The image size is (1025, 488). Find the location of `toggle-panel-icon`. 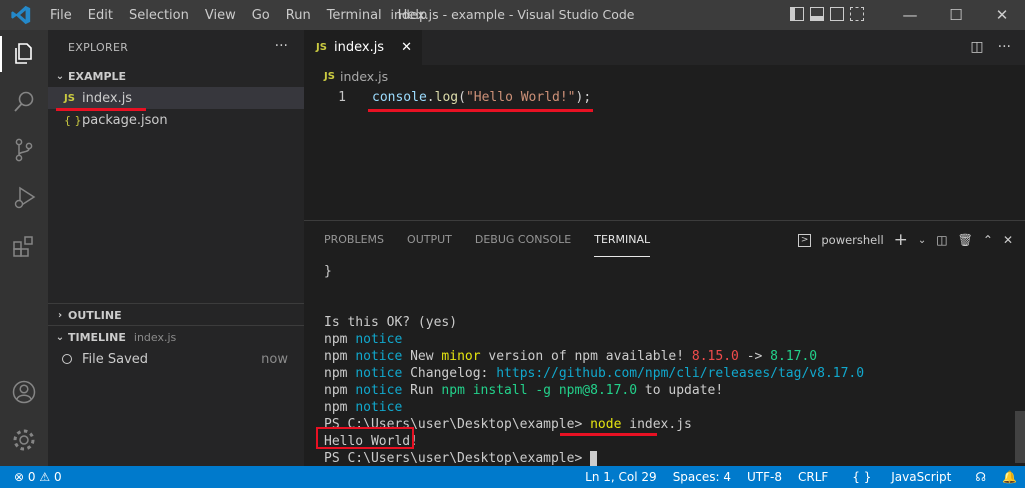

toggle-panel-icon is located at coordinates (817, 14).